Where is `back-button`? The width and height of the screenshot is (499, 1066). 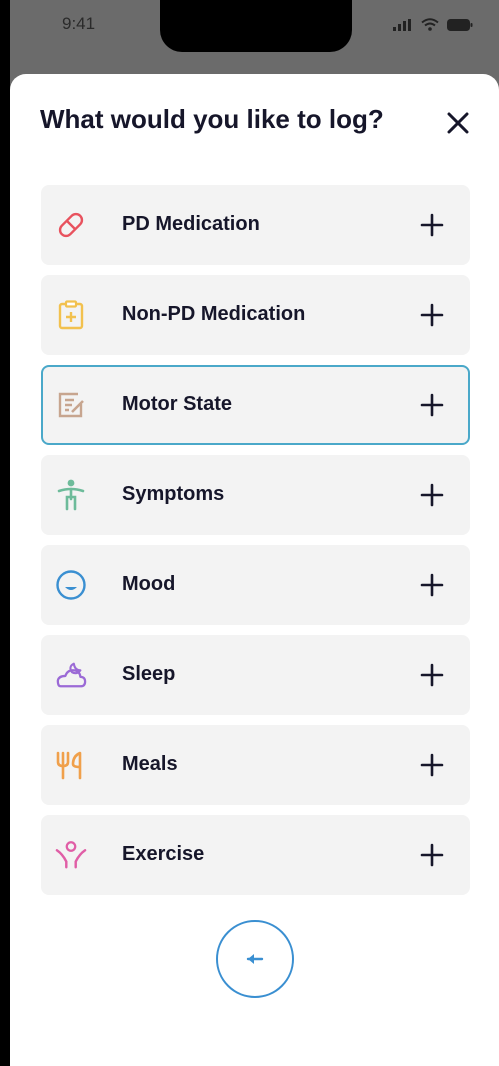 back-button is located at coordinates (255, 959).